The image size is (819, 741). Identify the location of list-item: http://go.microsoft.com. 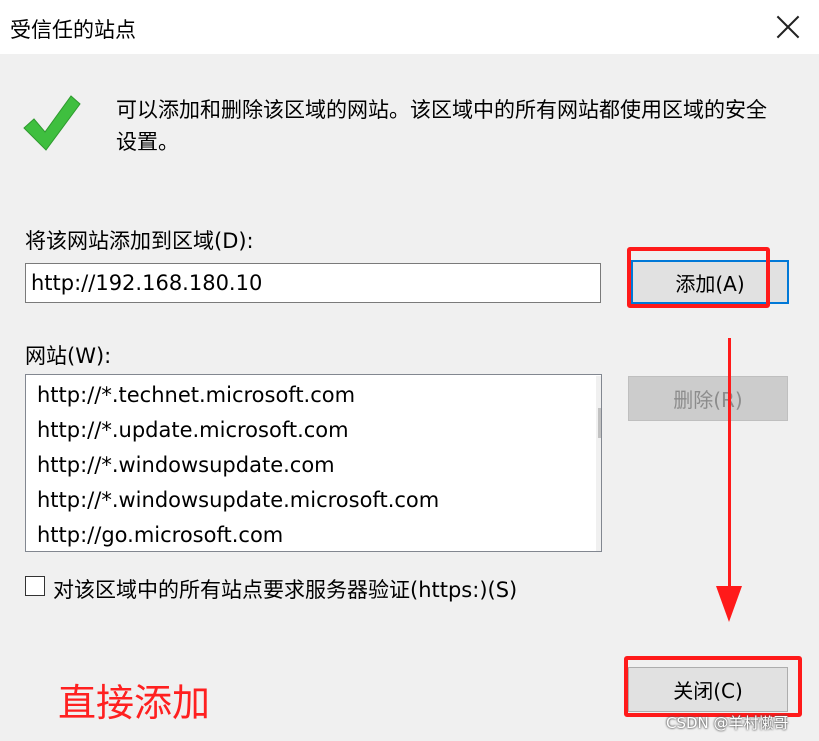
(160, 535).